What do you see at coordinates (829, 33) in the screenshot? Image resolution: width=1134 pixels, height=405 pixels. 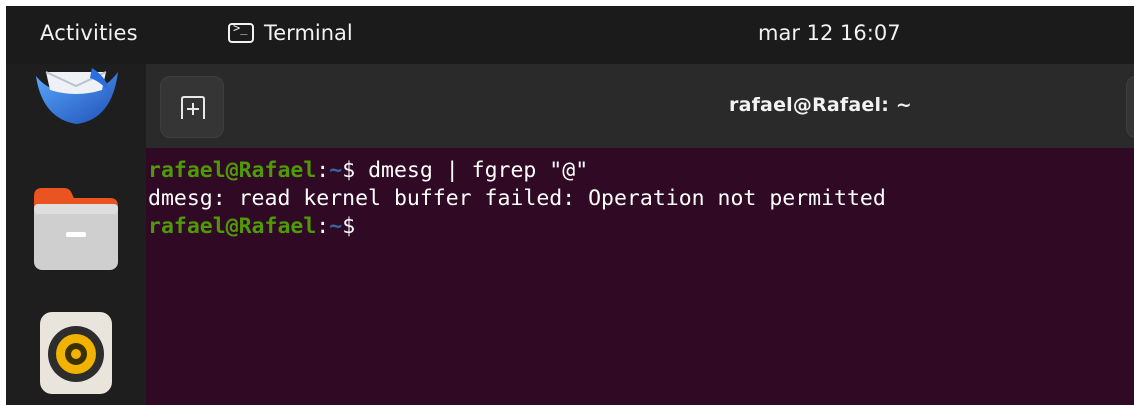 I see `clock: mar 12 16:07` at bounding box center [829, 33].